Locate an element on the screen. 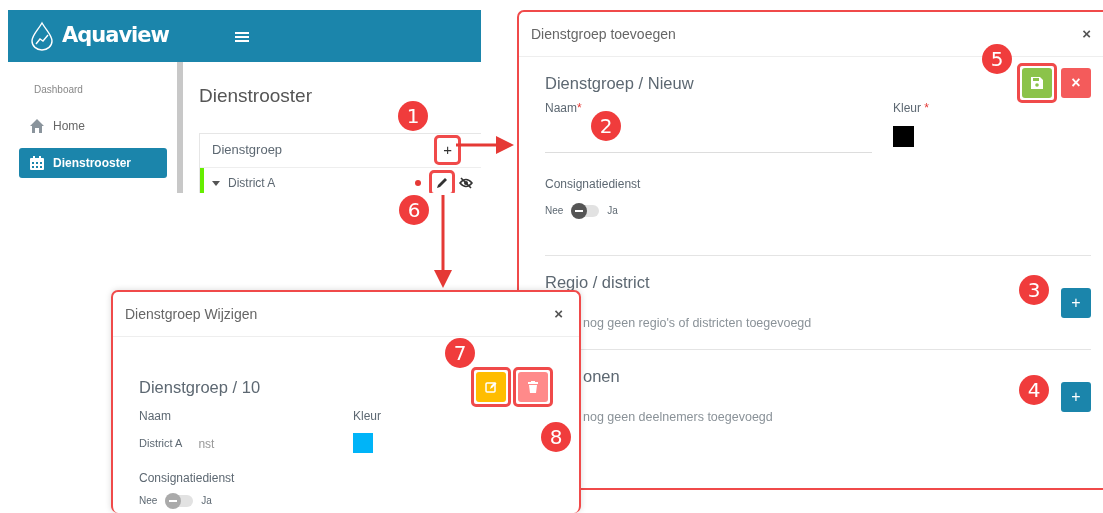 This screenshot has height=513, width=1103. empty-message: nog geen deelnemers toegevoegd is located at coordinates (678, 417).